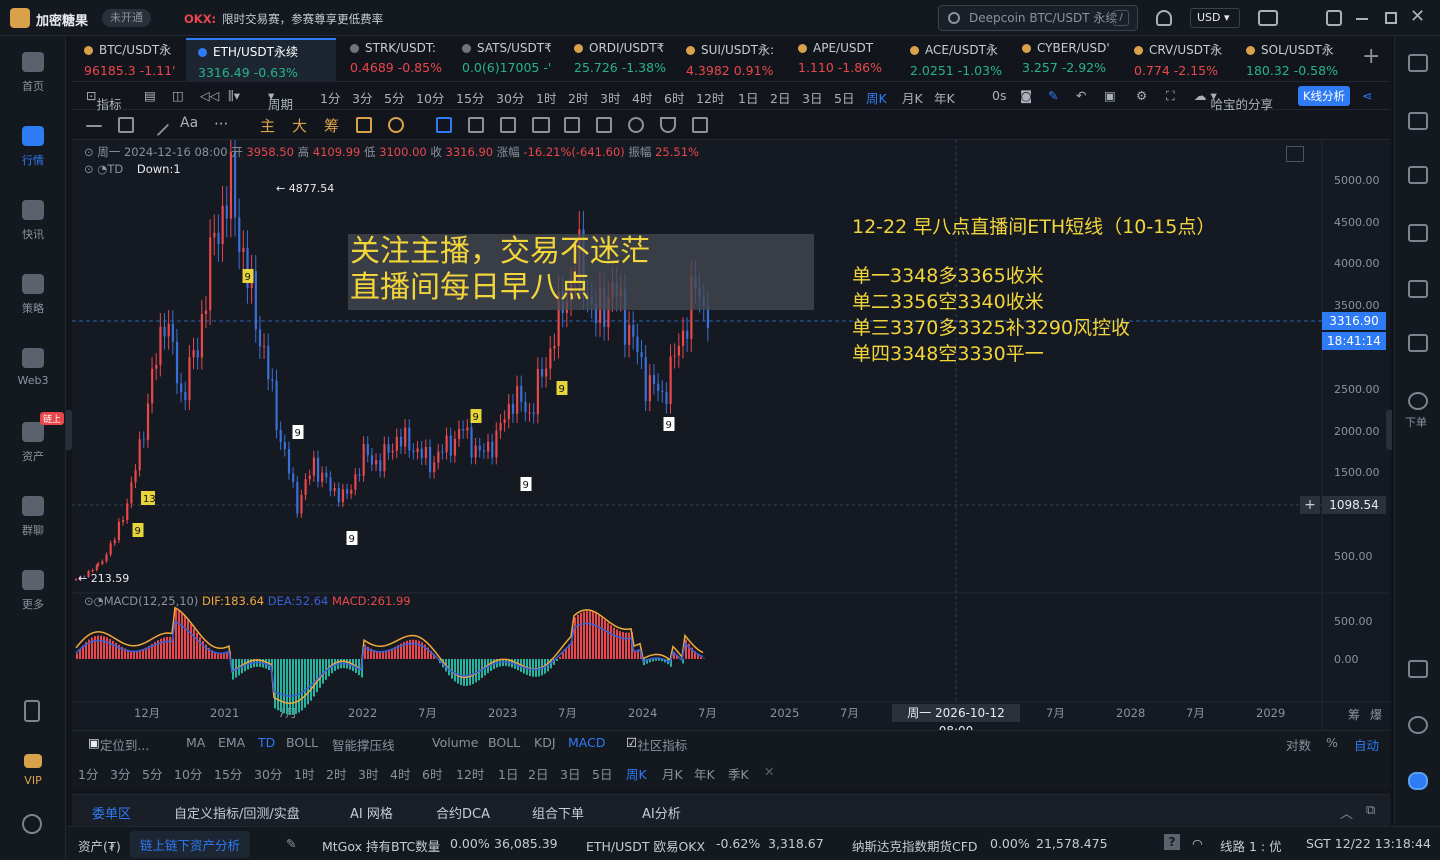 This screenshot has height=860, width=1440. Describe the element at coordinates (237, 812) in the screenshot. I see `tab-custom-indicators: 自定义指标/回测/实盘` at that location.